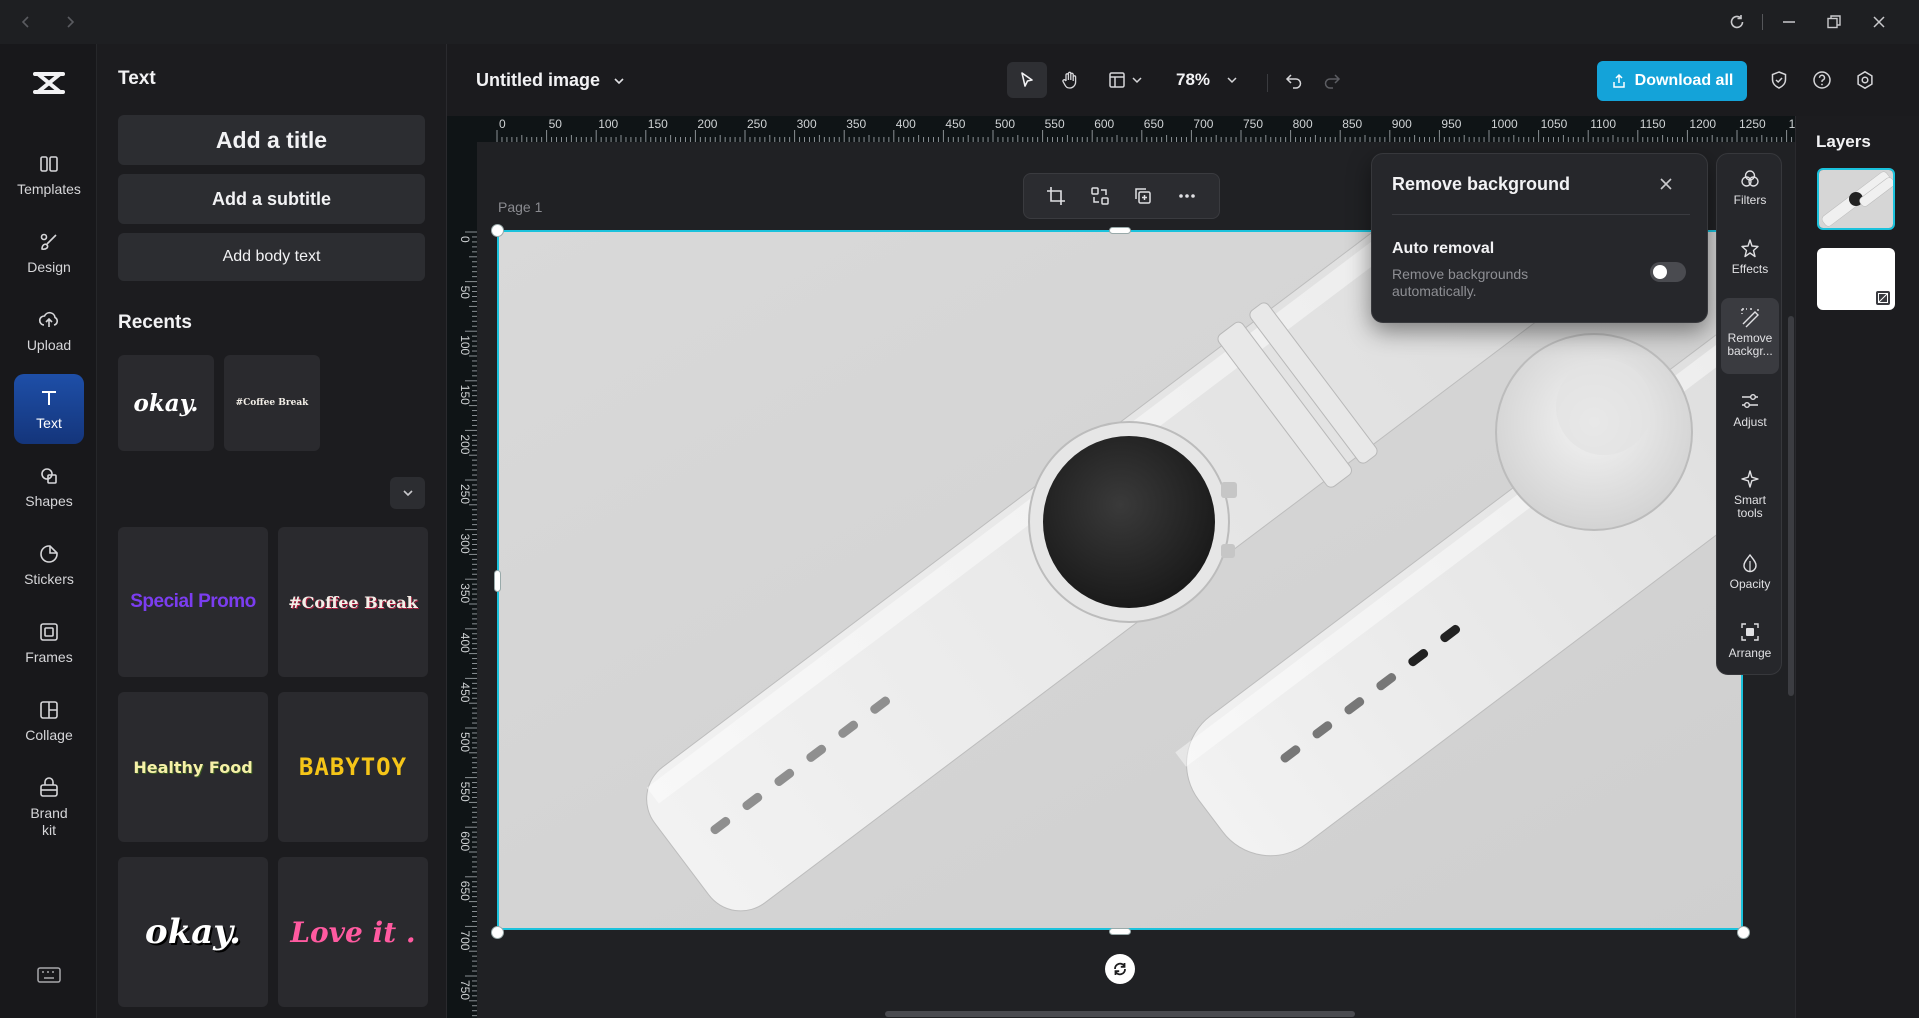 This screenshot has width=1919, height=1018. Describe the element at coordinates (48, 319) in the screenshot. I see `upload-icon` at that location.